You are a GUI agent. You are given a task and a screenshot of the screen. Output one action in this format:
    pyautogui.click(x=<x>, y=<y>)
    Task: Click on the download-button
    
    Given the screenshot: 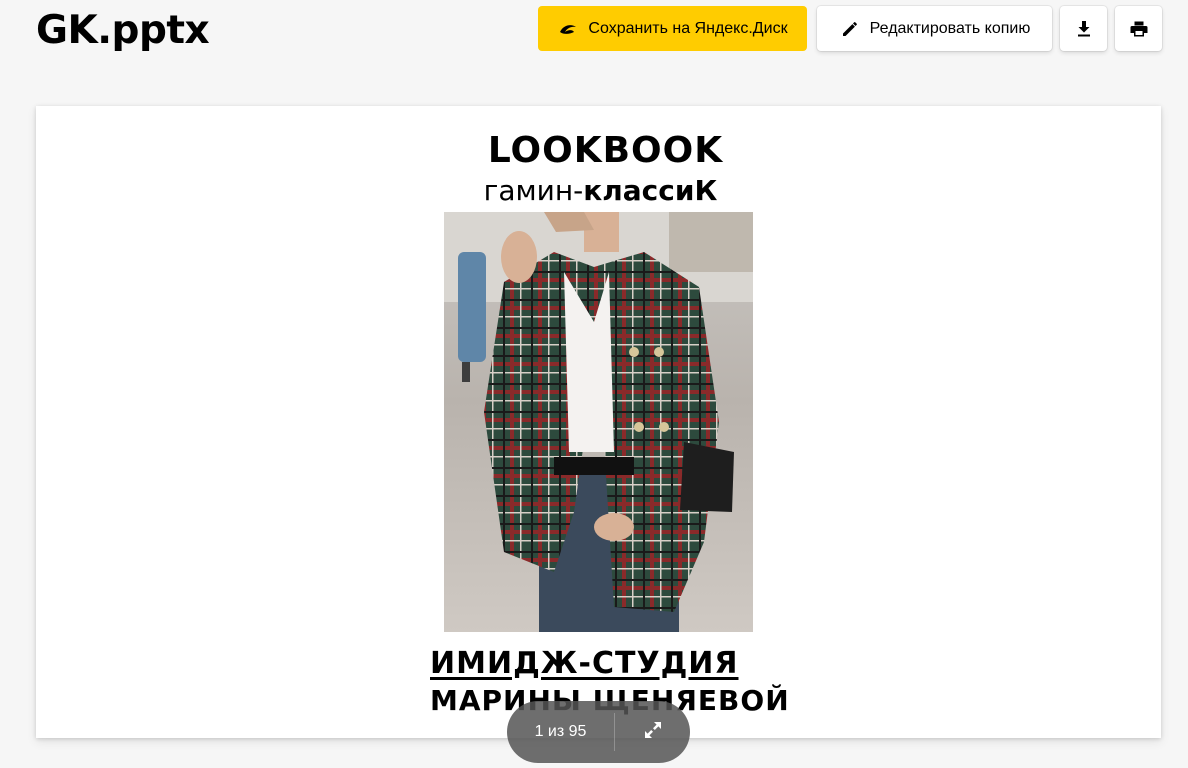 What is the action you would take?
    pyautogui.click(x=1083, y=28)
    